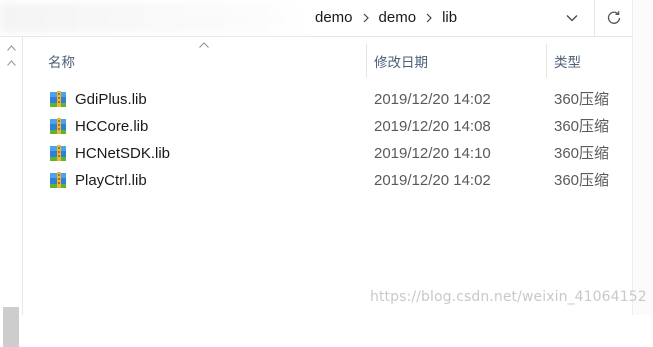 The image size is (653, 347). I want to click on column-header-name-label: 名称, so click(61, 62).